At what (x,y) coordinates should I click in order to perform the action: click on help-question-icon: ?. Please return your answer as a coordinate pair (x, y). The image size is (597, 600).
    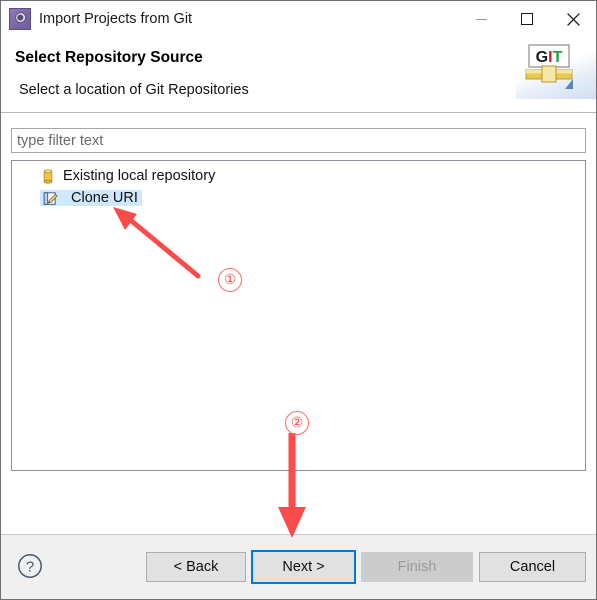
    Looking at the image, I should click on (30, 566).